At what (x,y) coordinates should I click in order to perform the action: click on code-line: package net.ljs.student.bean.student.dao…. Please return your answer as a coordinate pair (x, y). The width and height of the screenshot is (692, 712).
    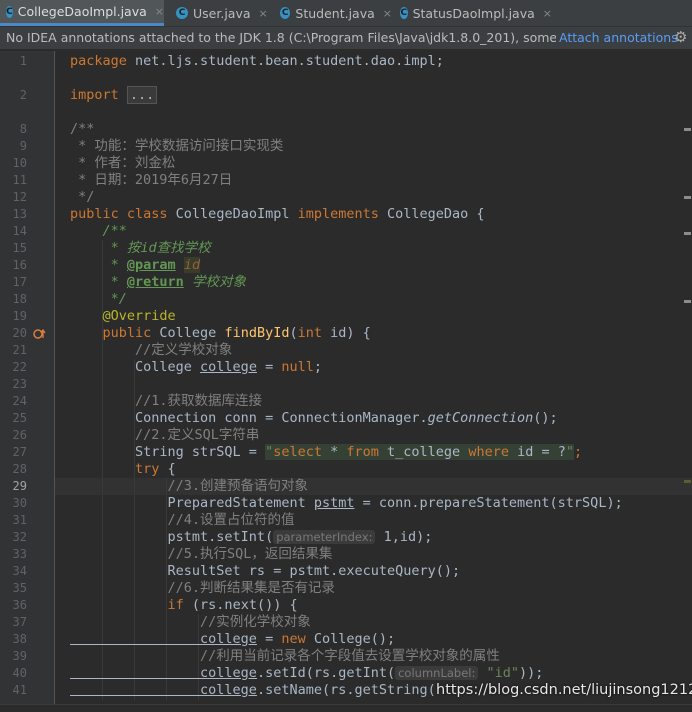
    Looking at the image, I should click on (257, 61).